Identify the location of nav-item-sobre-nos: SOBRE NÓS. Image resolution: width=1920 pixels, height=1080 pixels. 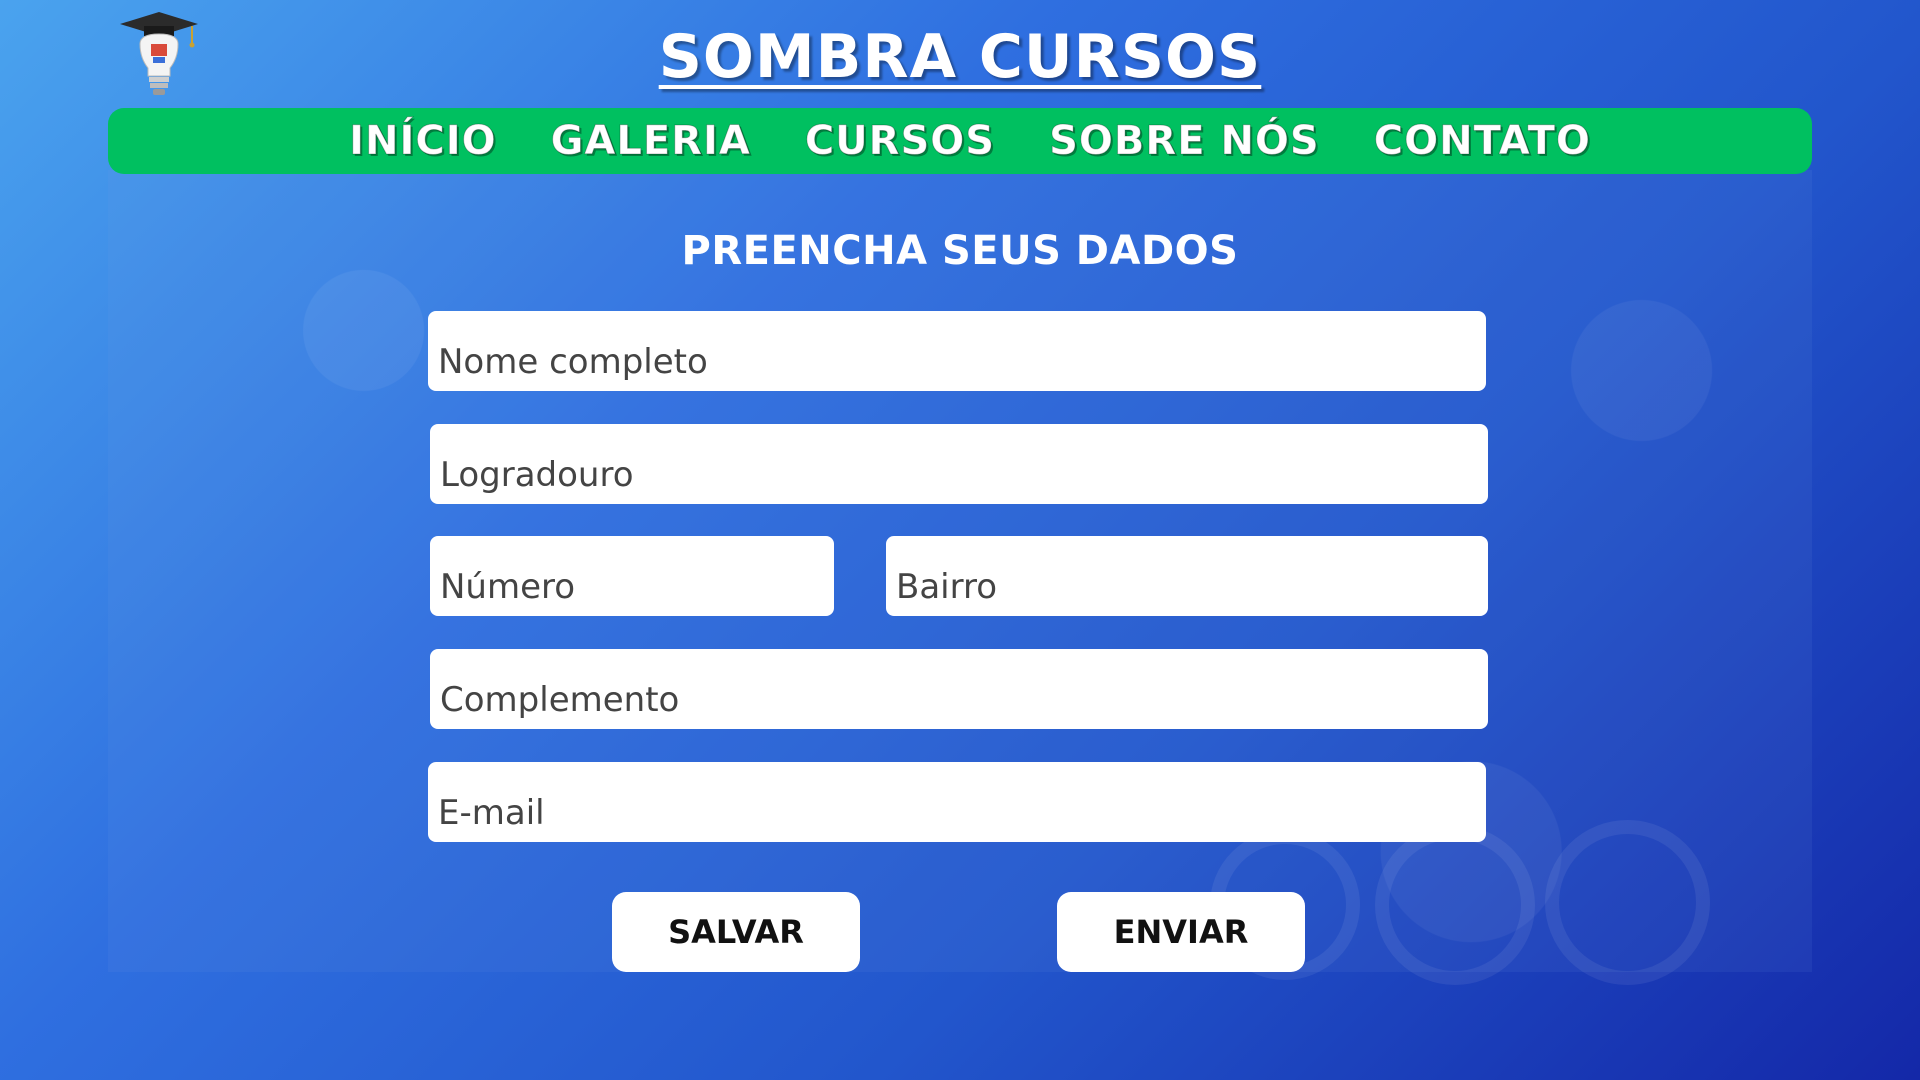
(1184, 141).